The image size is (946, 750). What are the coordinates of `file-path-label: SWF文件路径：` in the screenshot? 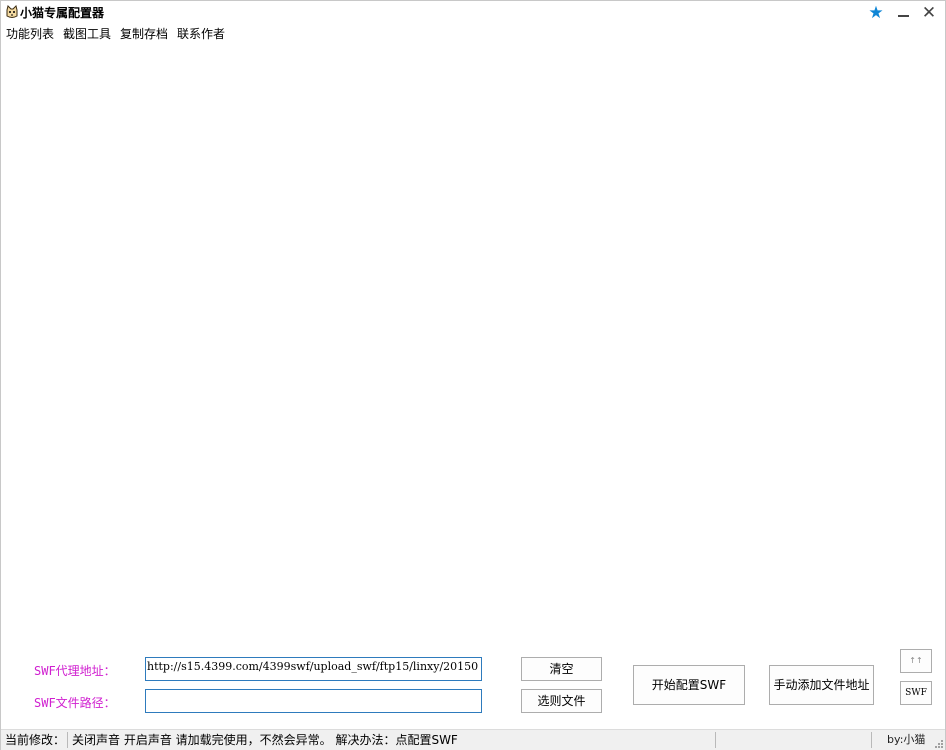 It's located at (75, 703).